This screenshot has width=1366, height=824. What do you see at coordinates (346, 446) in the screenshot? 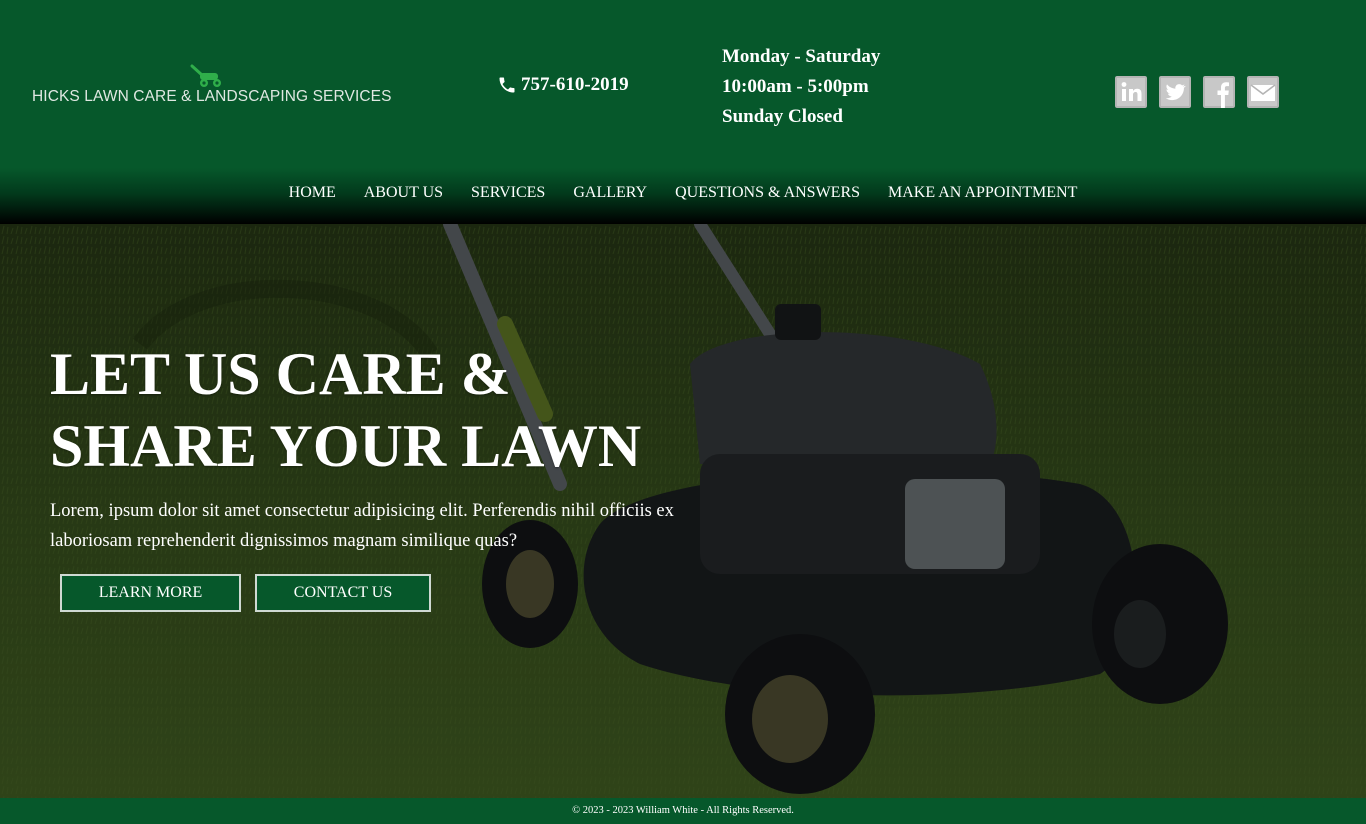
I see `hero-title-line-2: SHARE YOUR LAWN` at bounding box center [346, 446].